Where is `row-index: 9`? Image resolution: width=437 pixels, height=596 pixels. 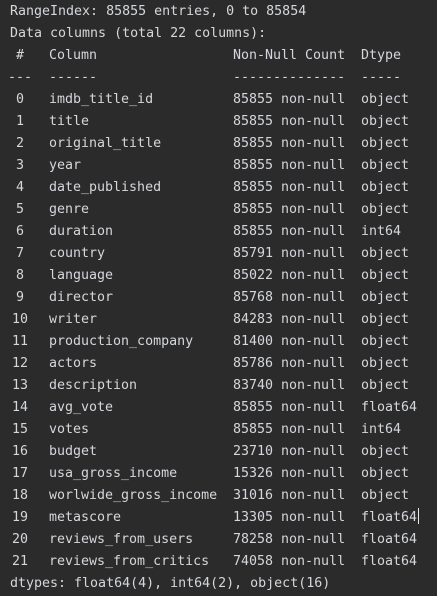 row-index: 9 is located at coordinates (19, 297).